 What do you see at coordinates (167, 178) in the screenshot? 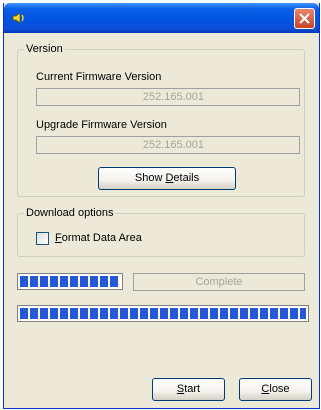
I see `show-details-button: Show Details` at bounding box center [167, 178].